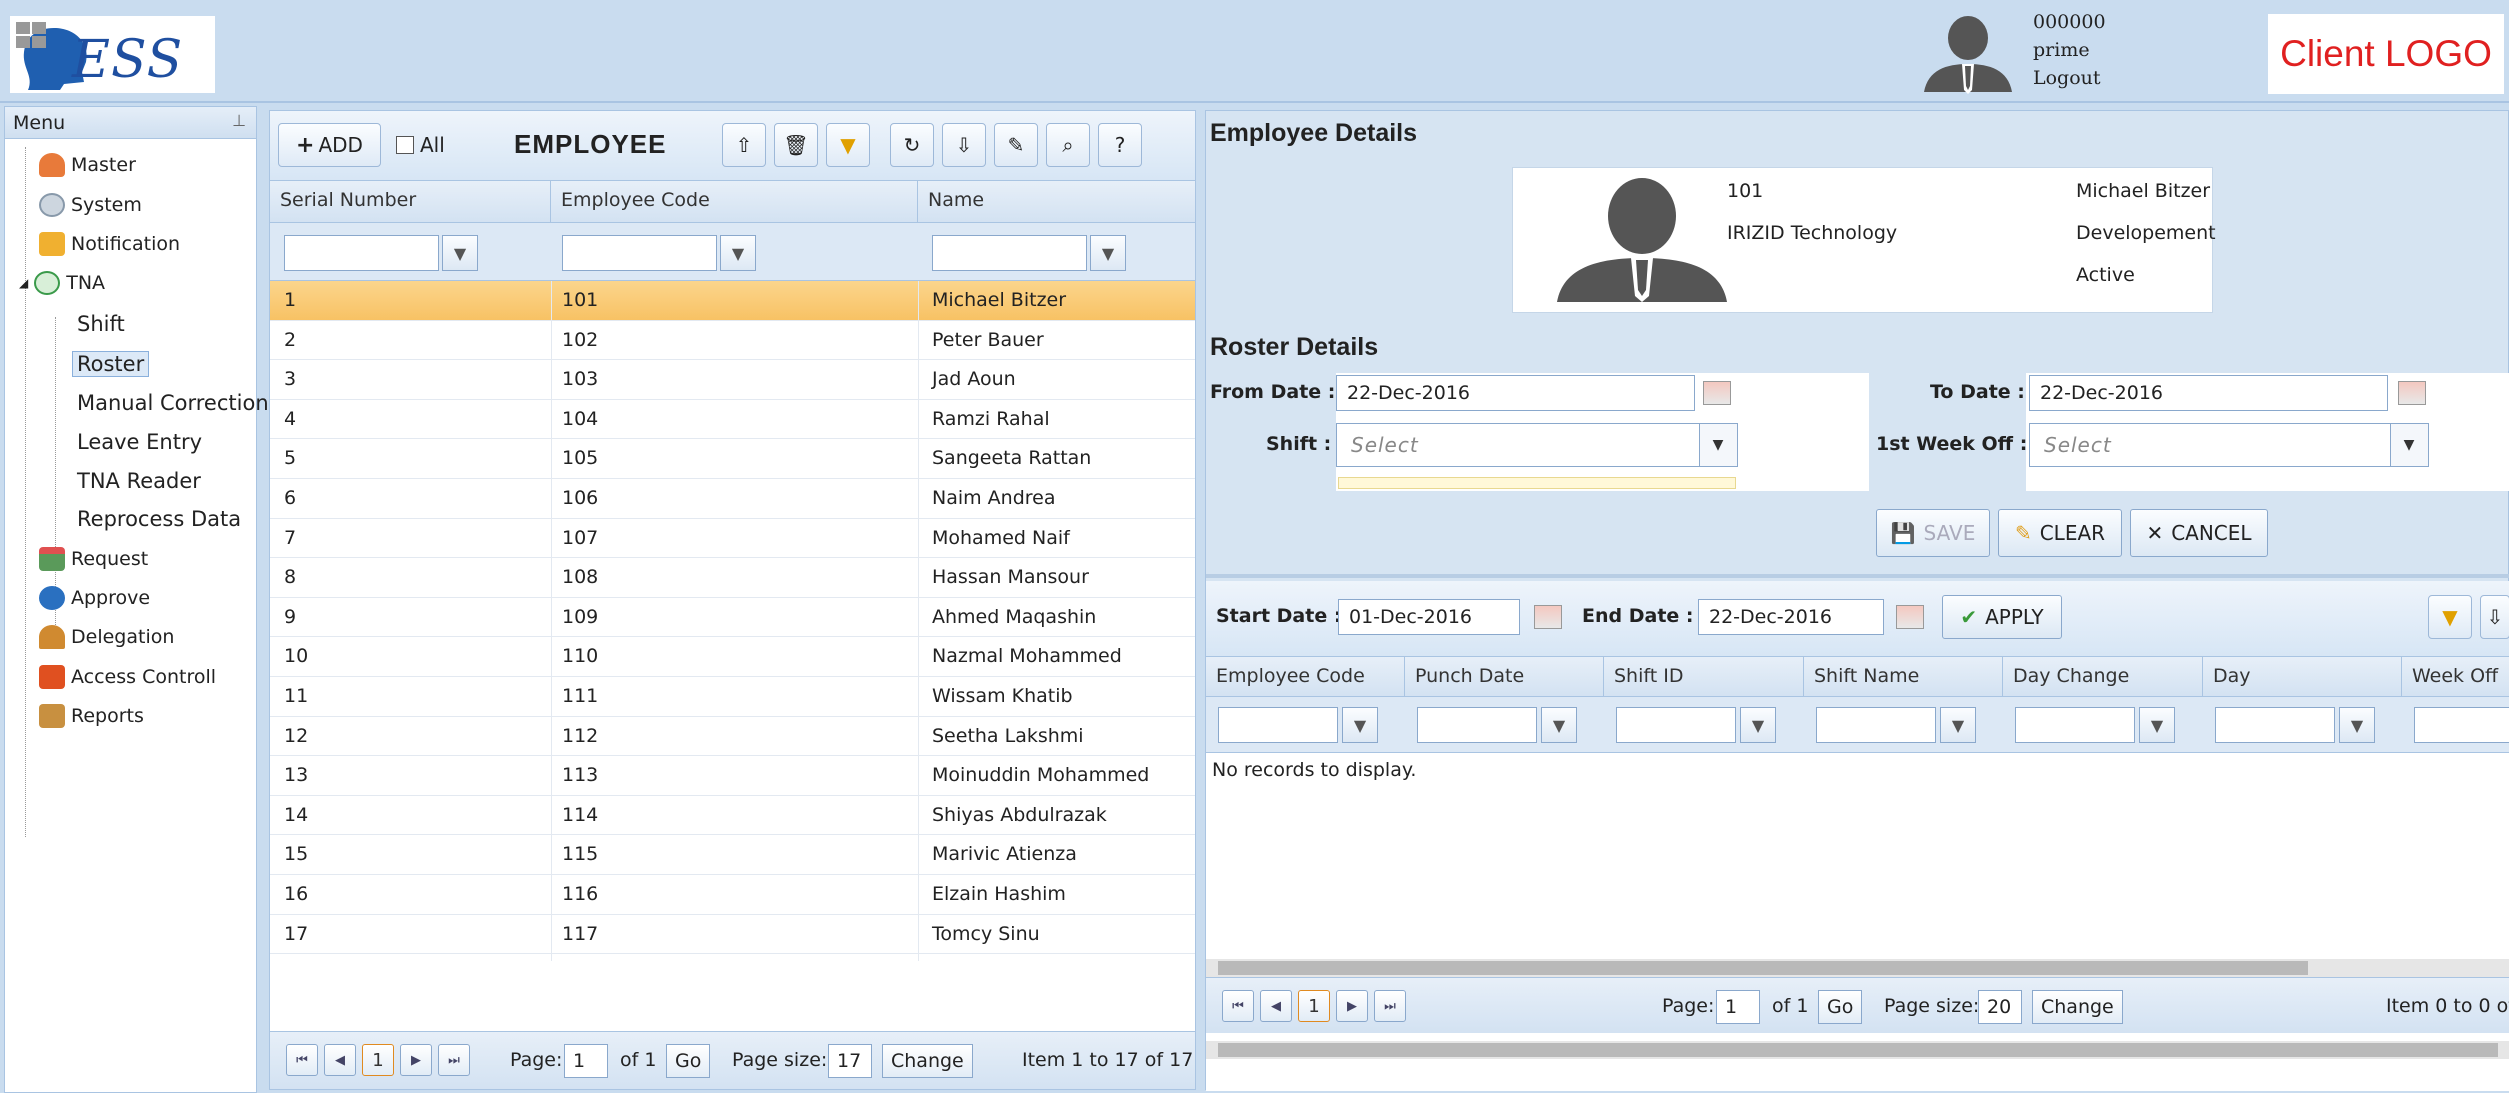 The width and height of the screenshot is (2509, 1093). I want to click on table-row: 15 115 Marivic Atienza, so click(732, 855).